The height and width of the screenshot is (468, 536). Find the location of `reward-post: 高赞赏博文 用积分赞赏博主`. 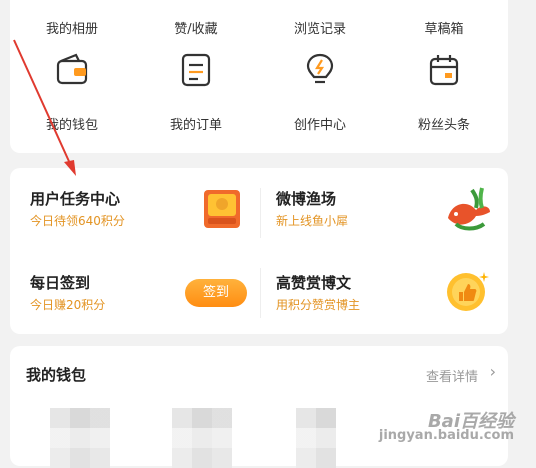

reward-post: 高赞赏博文 用积分赞赏博主 is located at coordinates (361, 294).